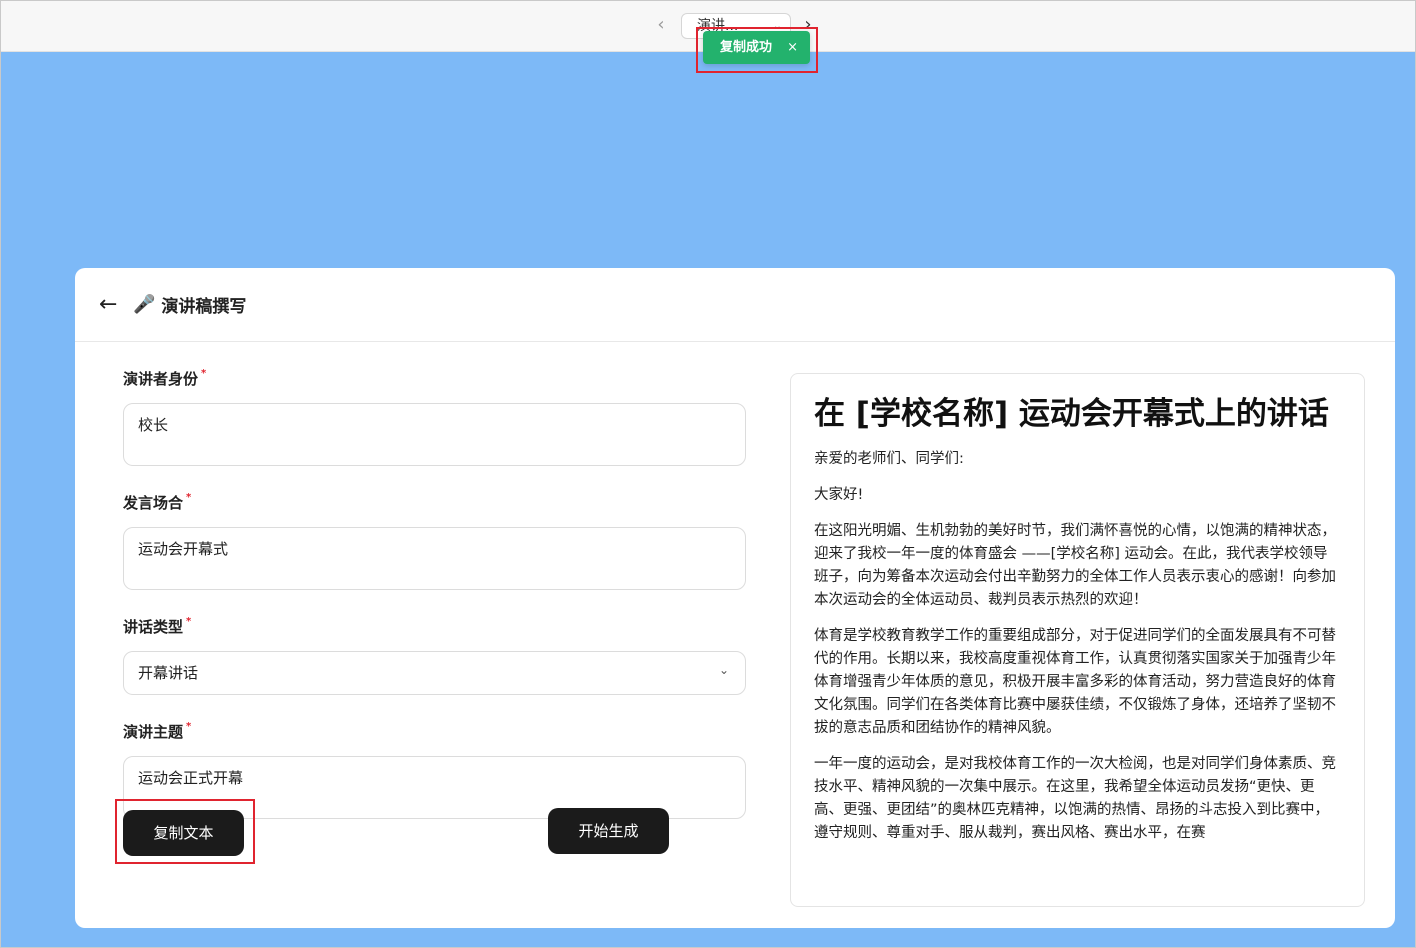  Describe the element at coordinates (112, 304) in the screenshot. I see `arrow-left-icon: ←` at that location.